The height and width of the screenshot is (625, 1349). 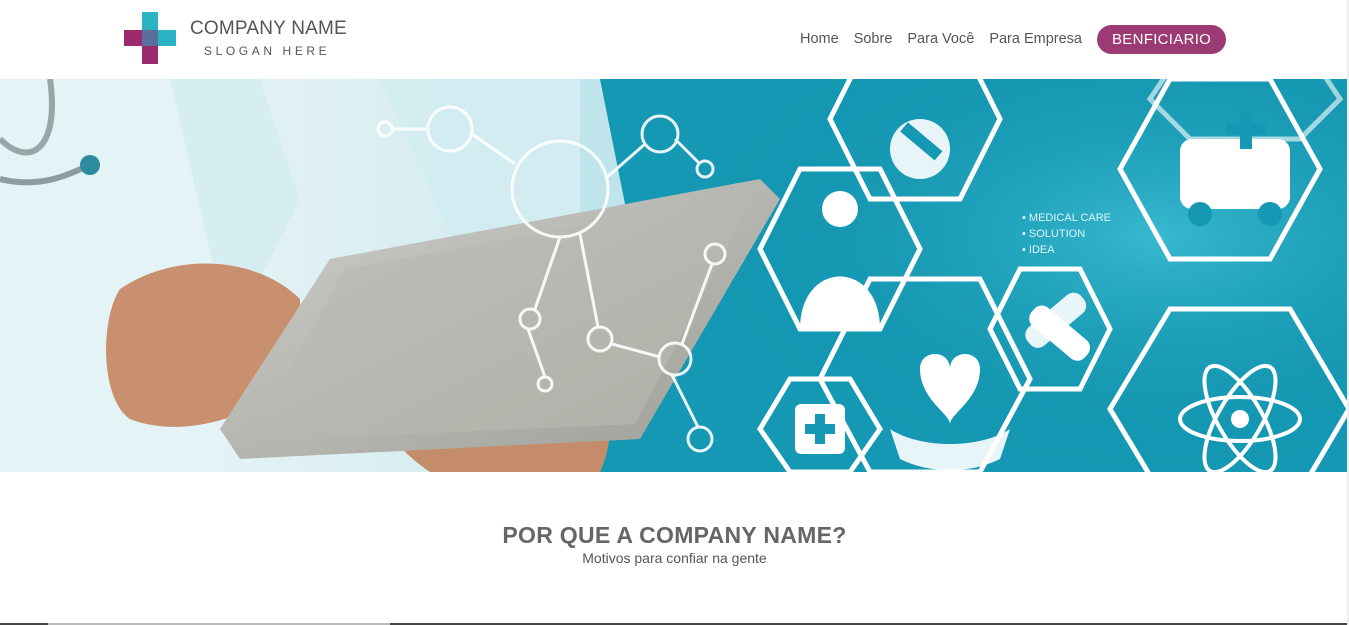 What do you see at coordinates (1162, 39) in the screenshot?
I see `beneficiario-button: BENFICIARIO` at bounding box center [1162, 39].